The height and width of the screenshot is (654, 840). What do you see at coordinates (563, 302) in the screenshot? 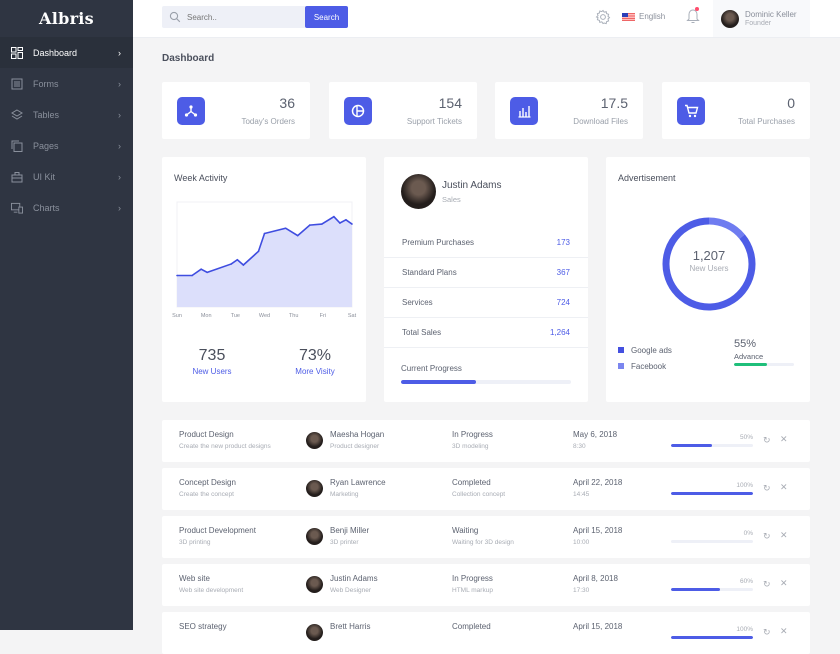
I see `row-value: 724` at bounding box center [563, 302].